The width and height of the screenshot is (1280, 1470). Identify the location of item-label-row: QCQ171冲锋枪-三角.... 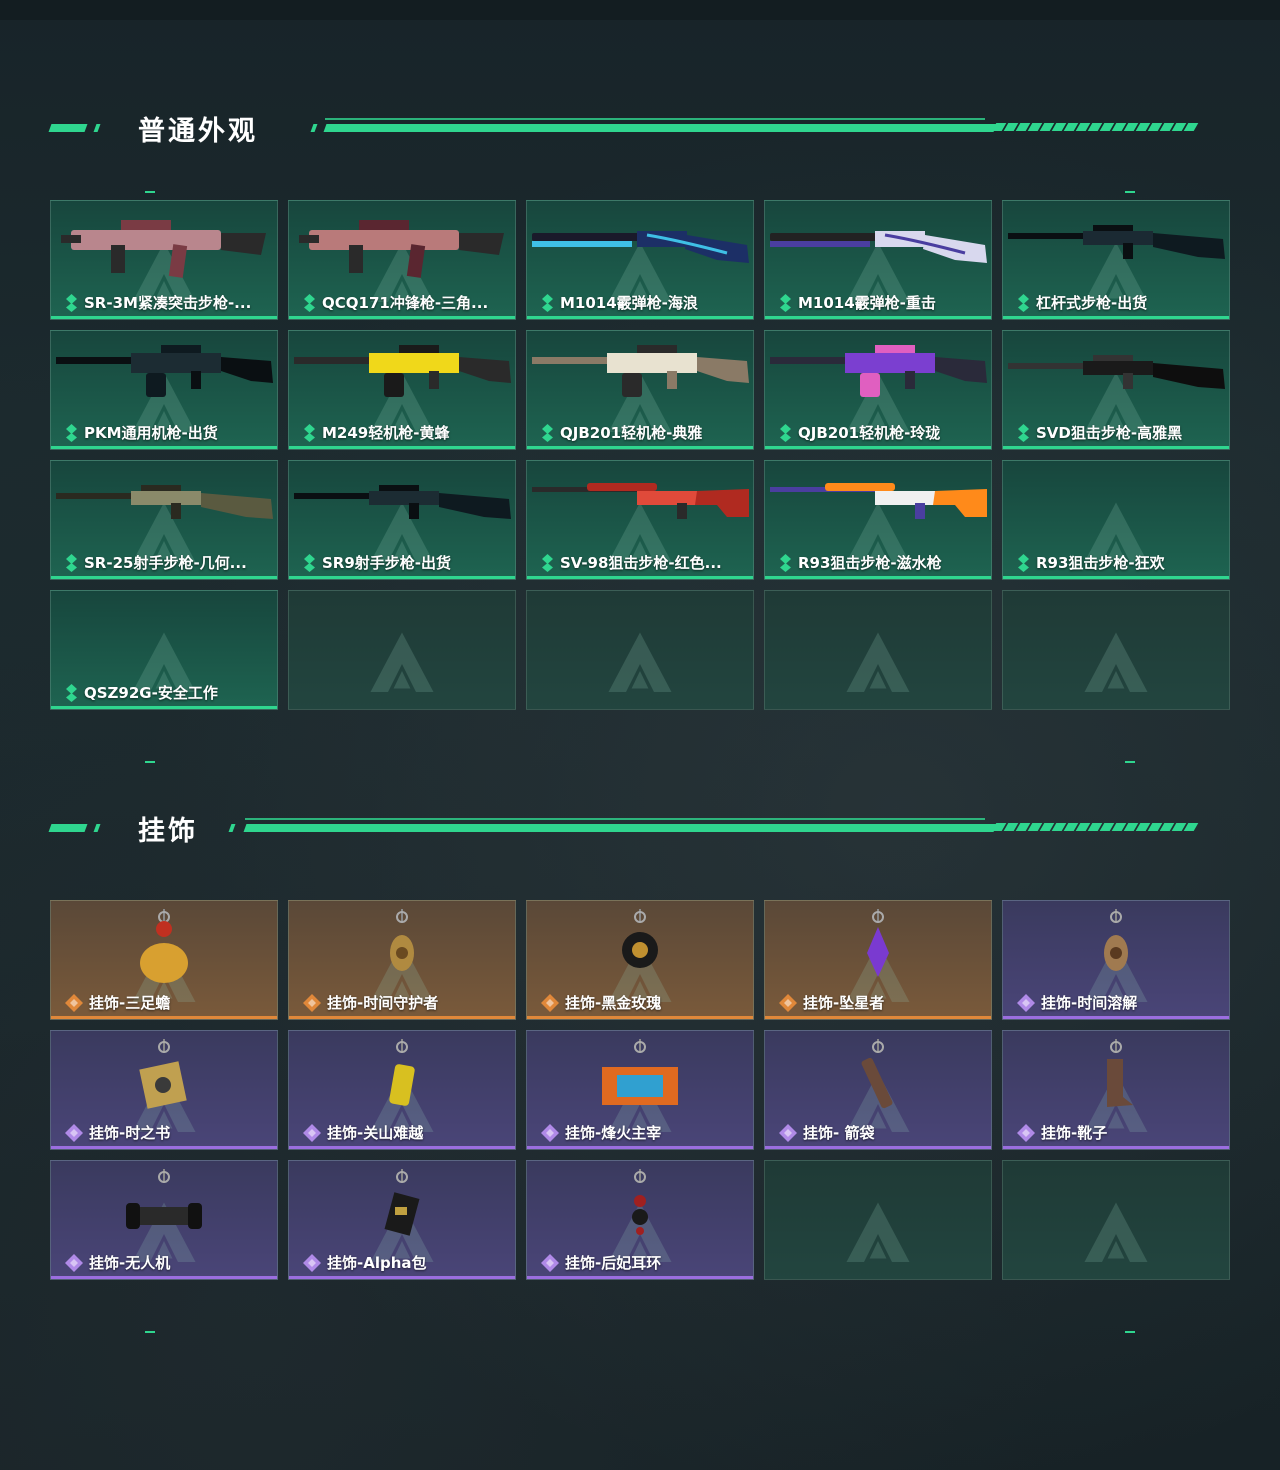
(395, 302).